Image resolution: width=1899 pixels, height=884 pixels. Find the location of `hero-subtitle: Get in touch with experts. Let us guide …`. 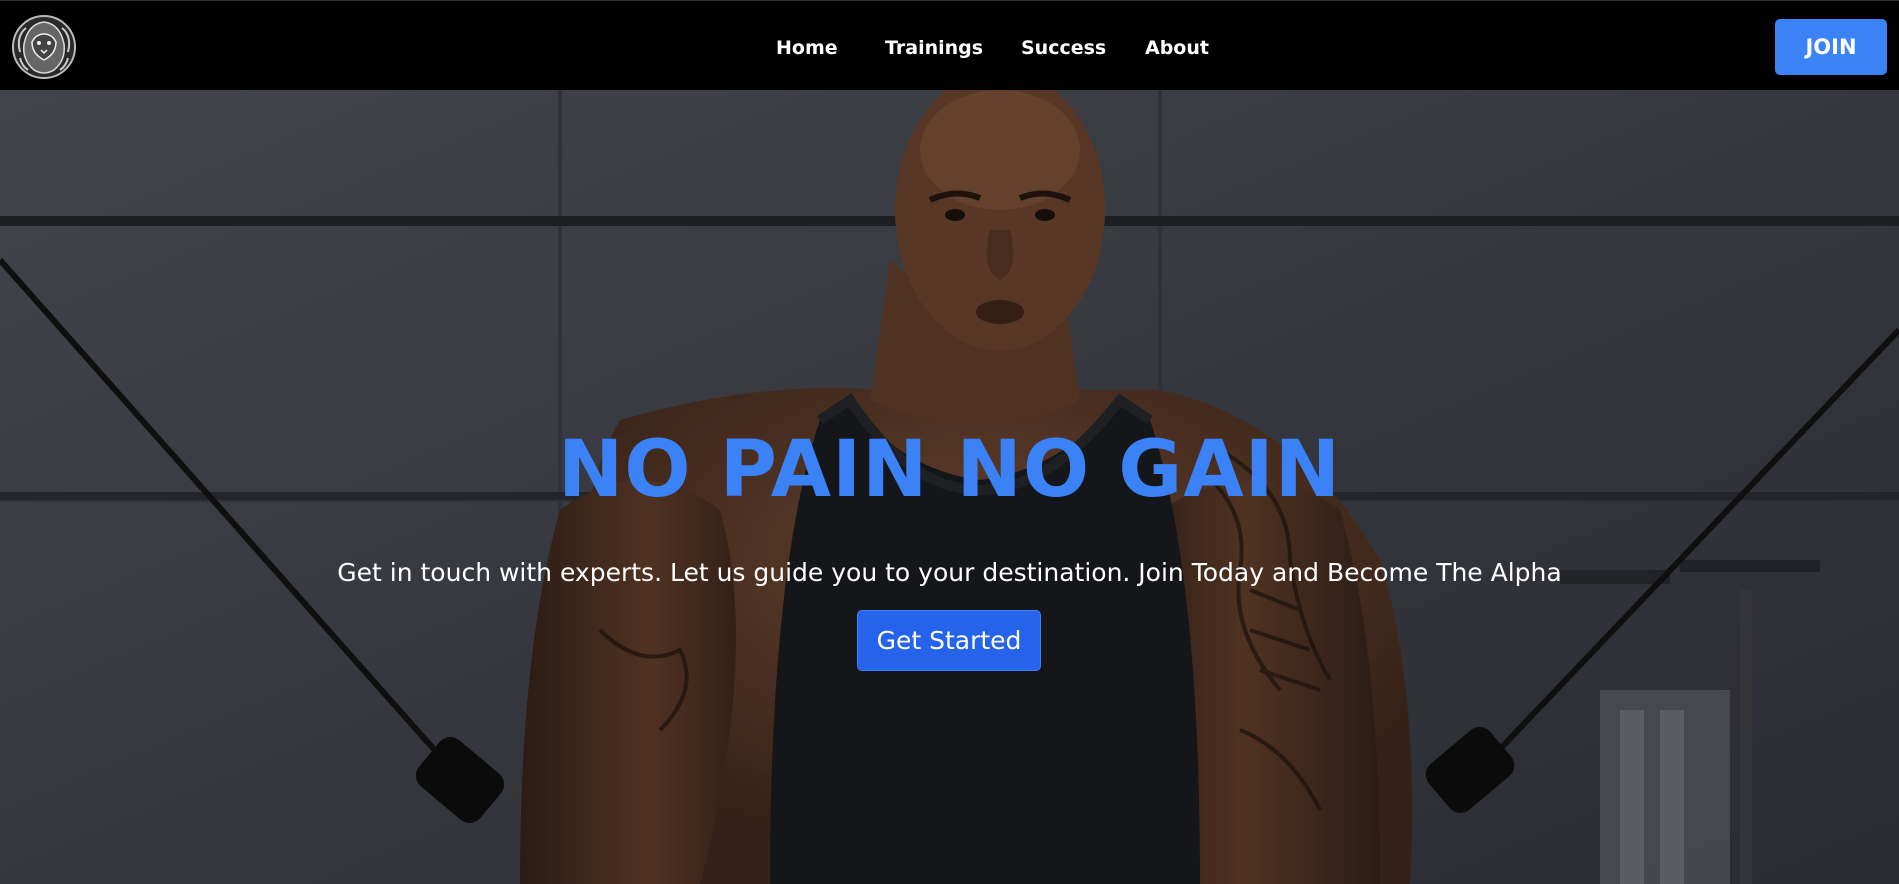

hero-subtitle: Get in touch with experts. Let us guide … is located at coordinates (949, 572).